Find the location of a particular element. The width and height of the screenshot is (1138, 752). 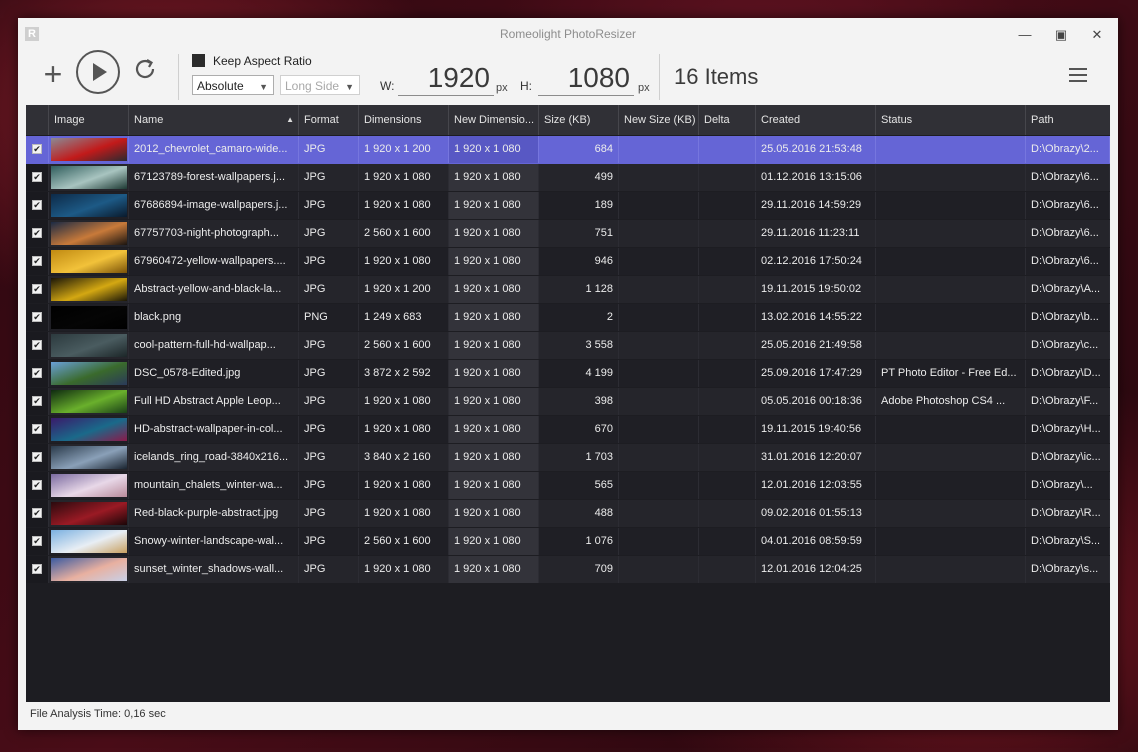

sort-ascending-icon: ▲ is located at coordinates (290, 119).